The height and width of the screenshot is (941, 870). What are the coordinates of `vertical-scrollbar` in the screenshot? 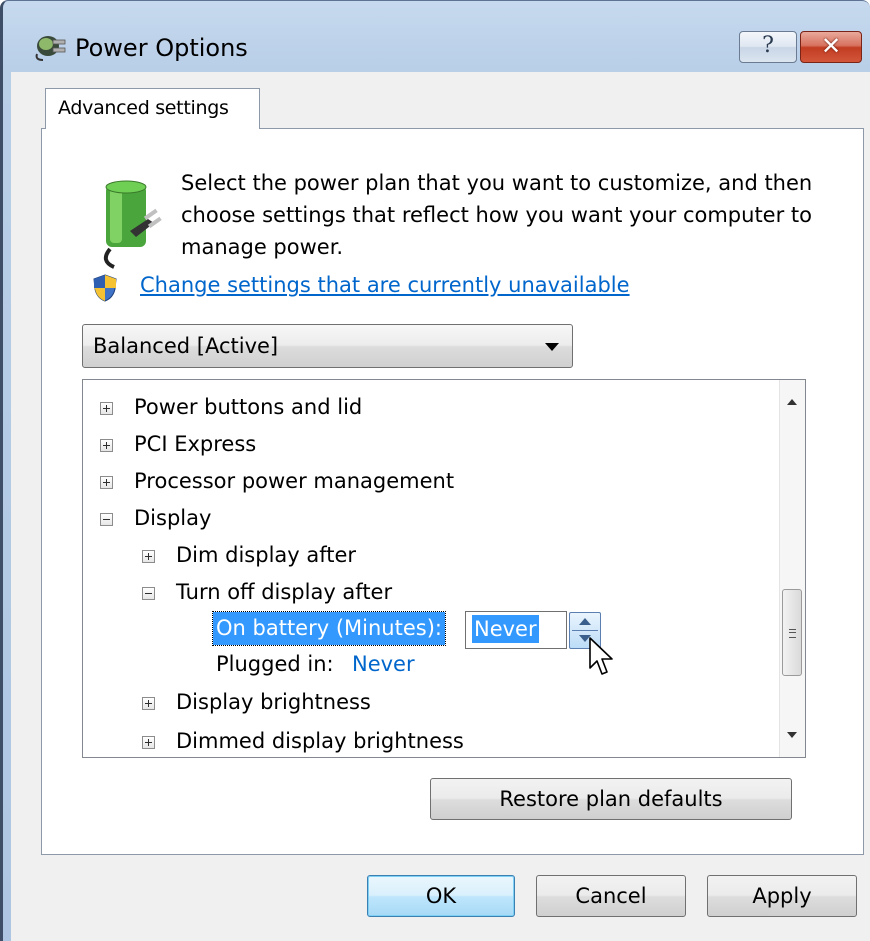 It's located at (792, 568).